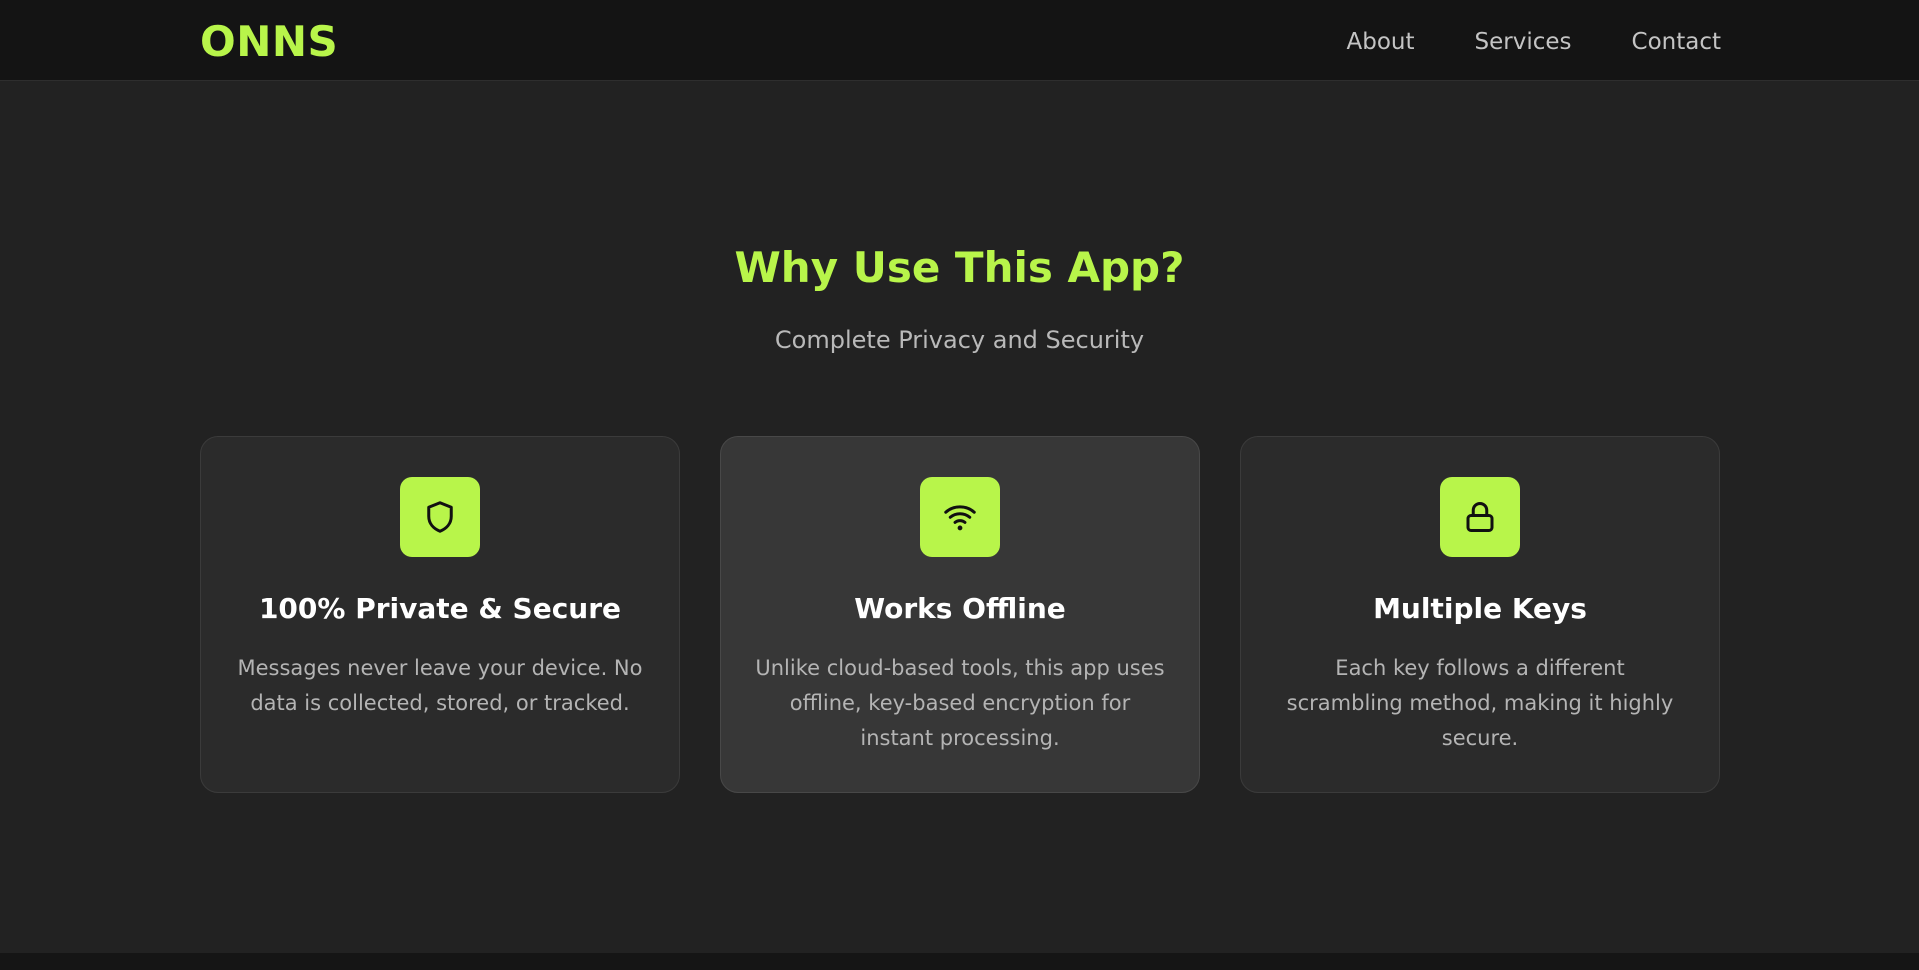  I want to click on nav-link-about: About, so click(1381, 42).